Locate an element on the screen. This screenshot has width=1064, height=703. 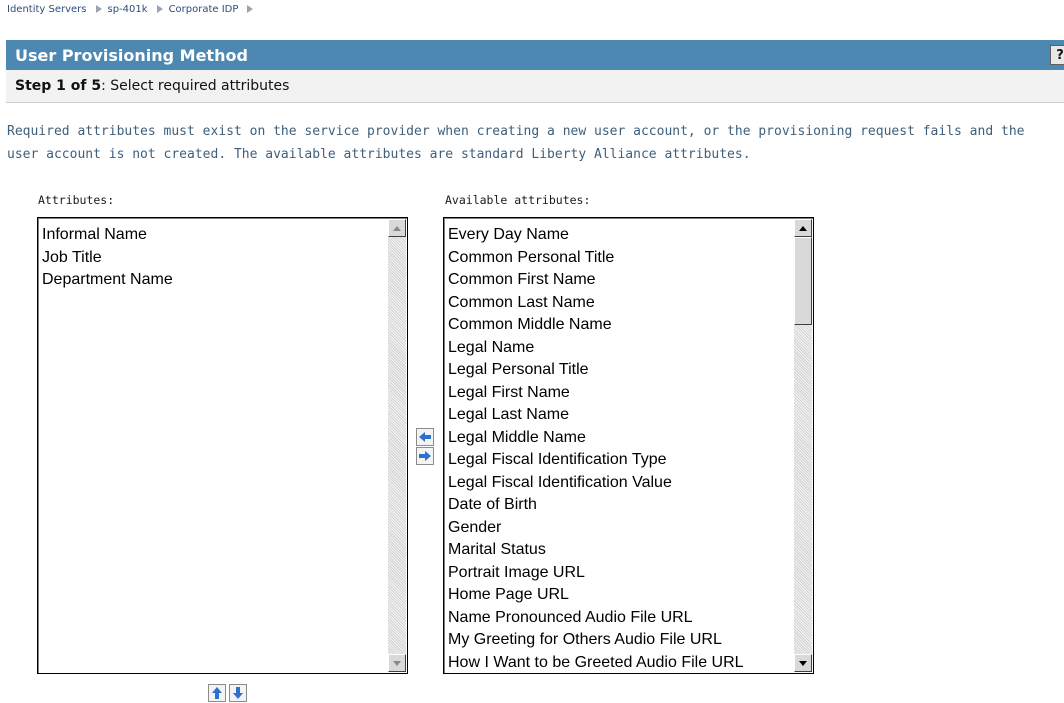
list-item: Legal Name is located at coordinates (619, 348).